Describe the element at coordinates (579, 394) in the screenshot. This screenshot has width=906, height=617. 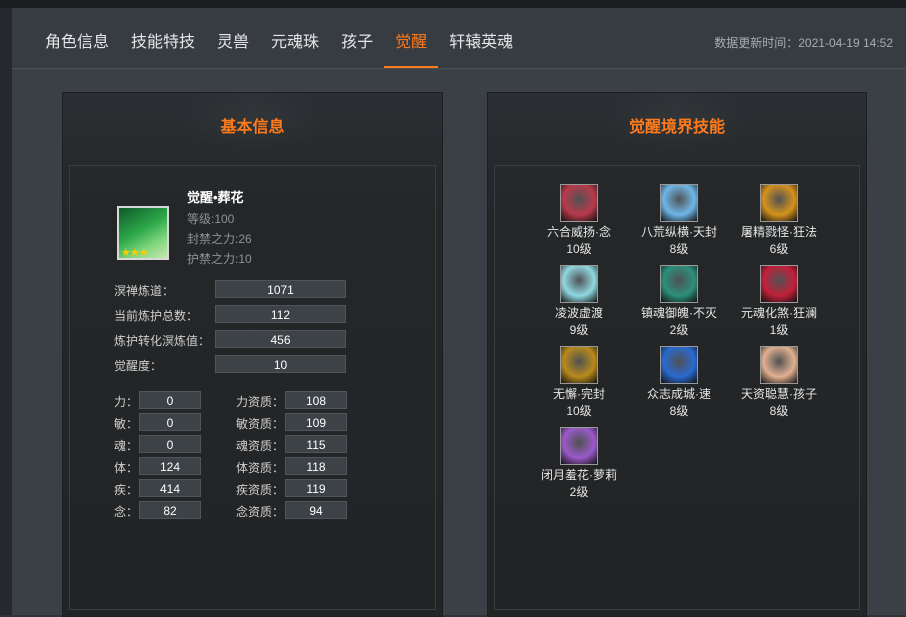
I see `skill-name: 无懈·完封` at that location.